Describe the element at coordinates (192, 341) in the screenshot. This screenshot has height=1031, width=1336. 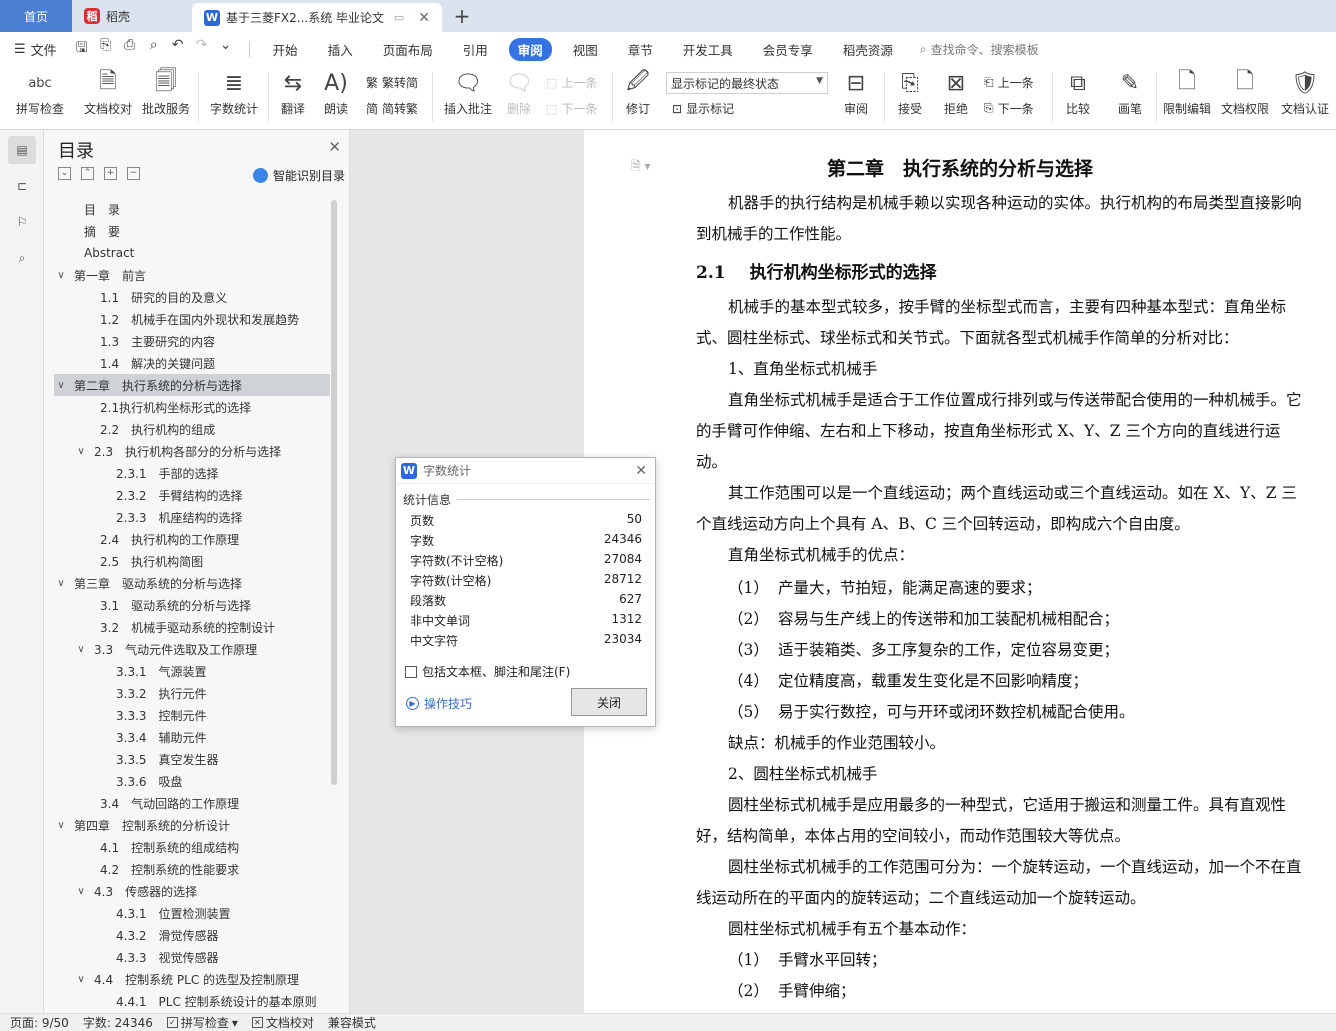
I see `toc-item: 1.3 主要研究的内容` at that location.